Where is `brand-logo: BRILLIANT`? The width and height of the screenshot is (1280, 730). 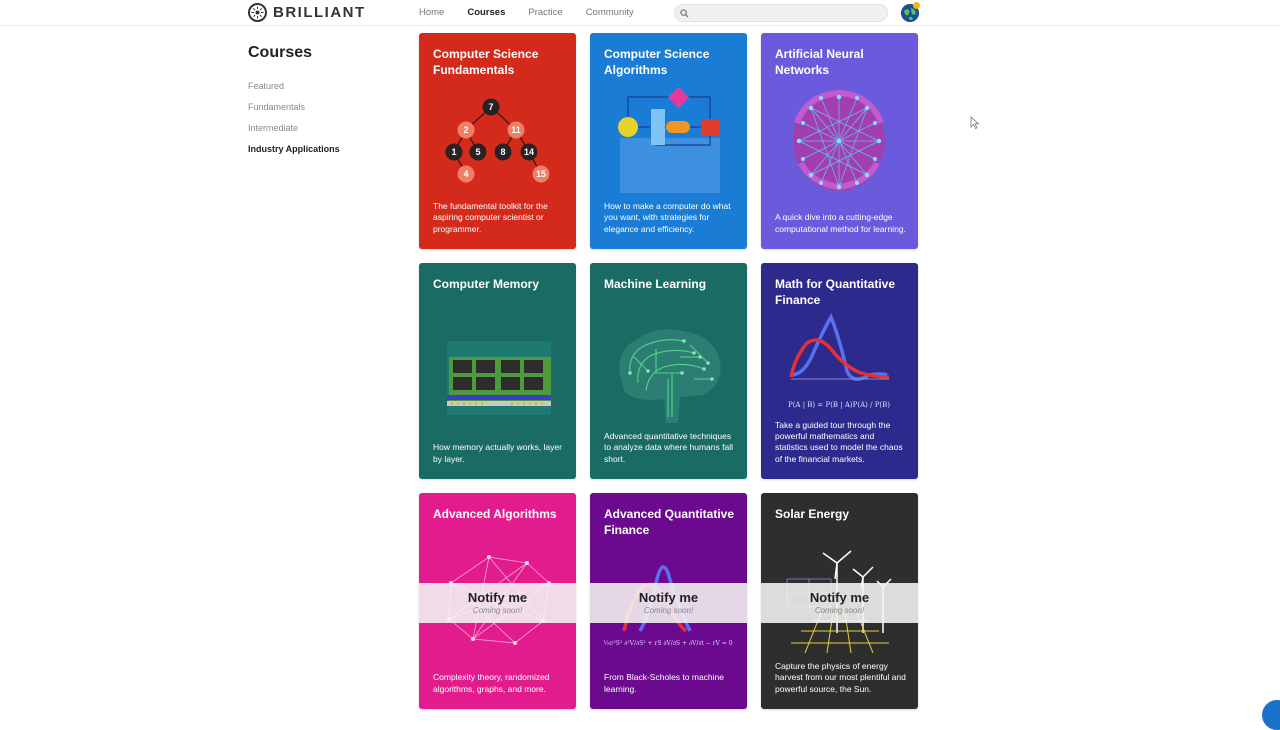
brand-logo: BRILLIANT is located at coordinates (307, 12).